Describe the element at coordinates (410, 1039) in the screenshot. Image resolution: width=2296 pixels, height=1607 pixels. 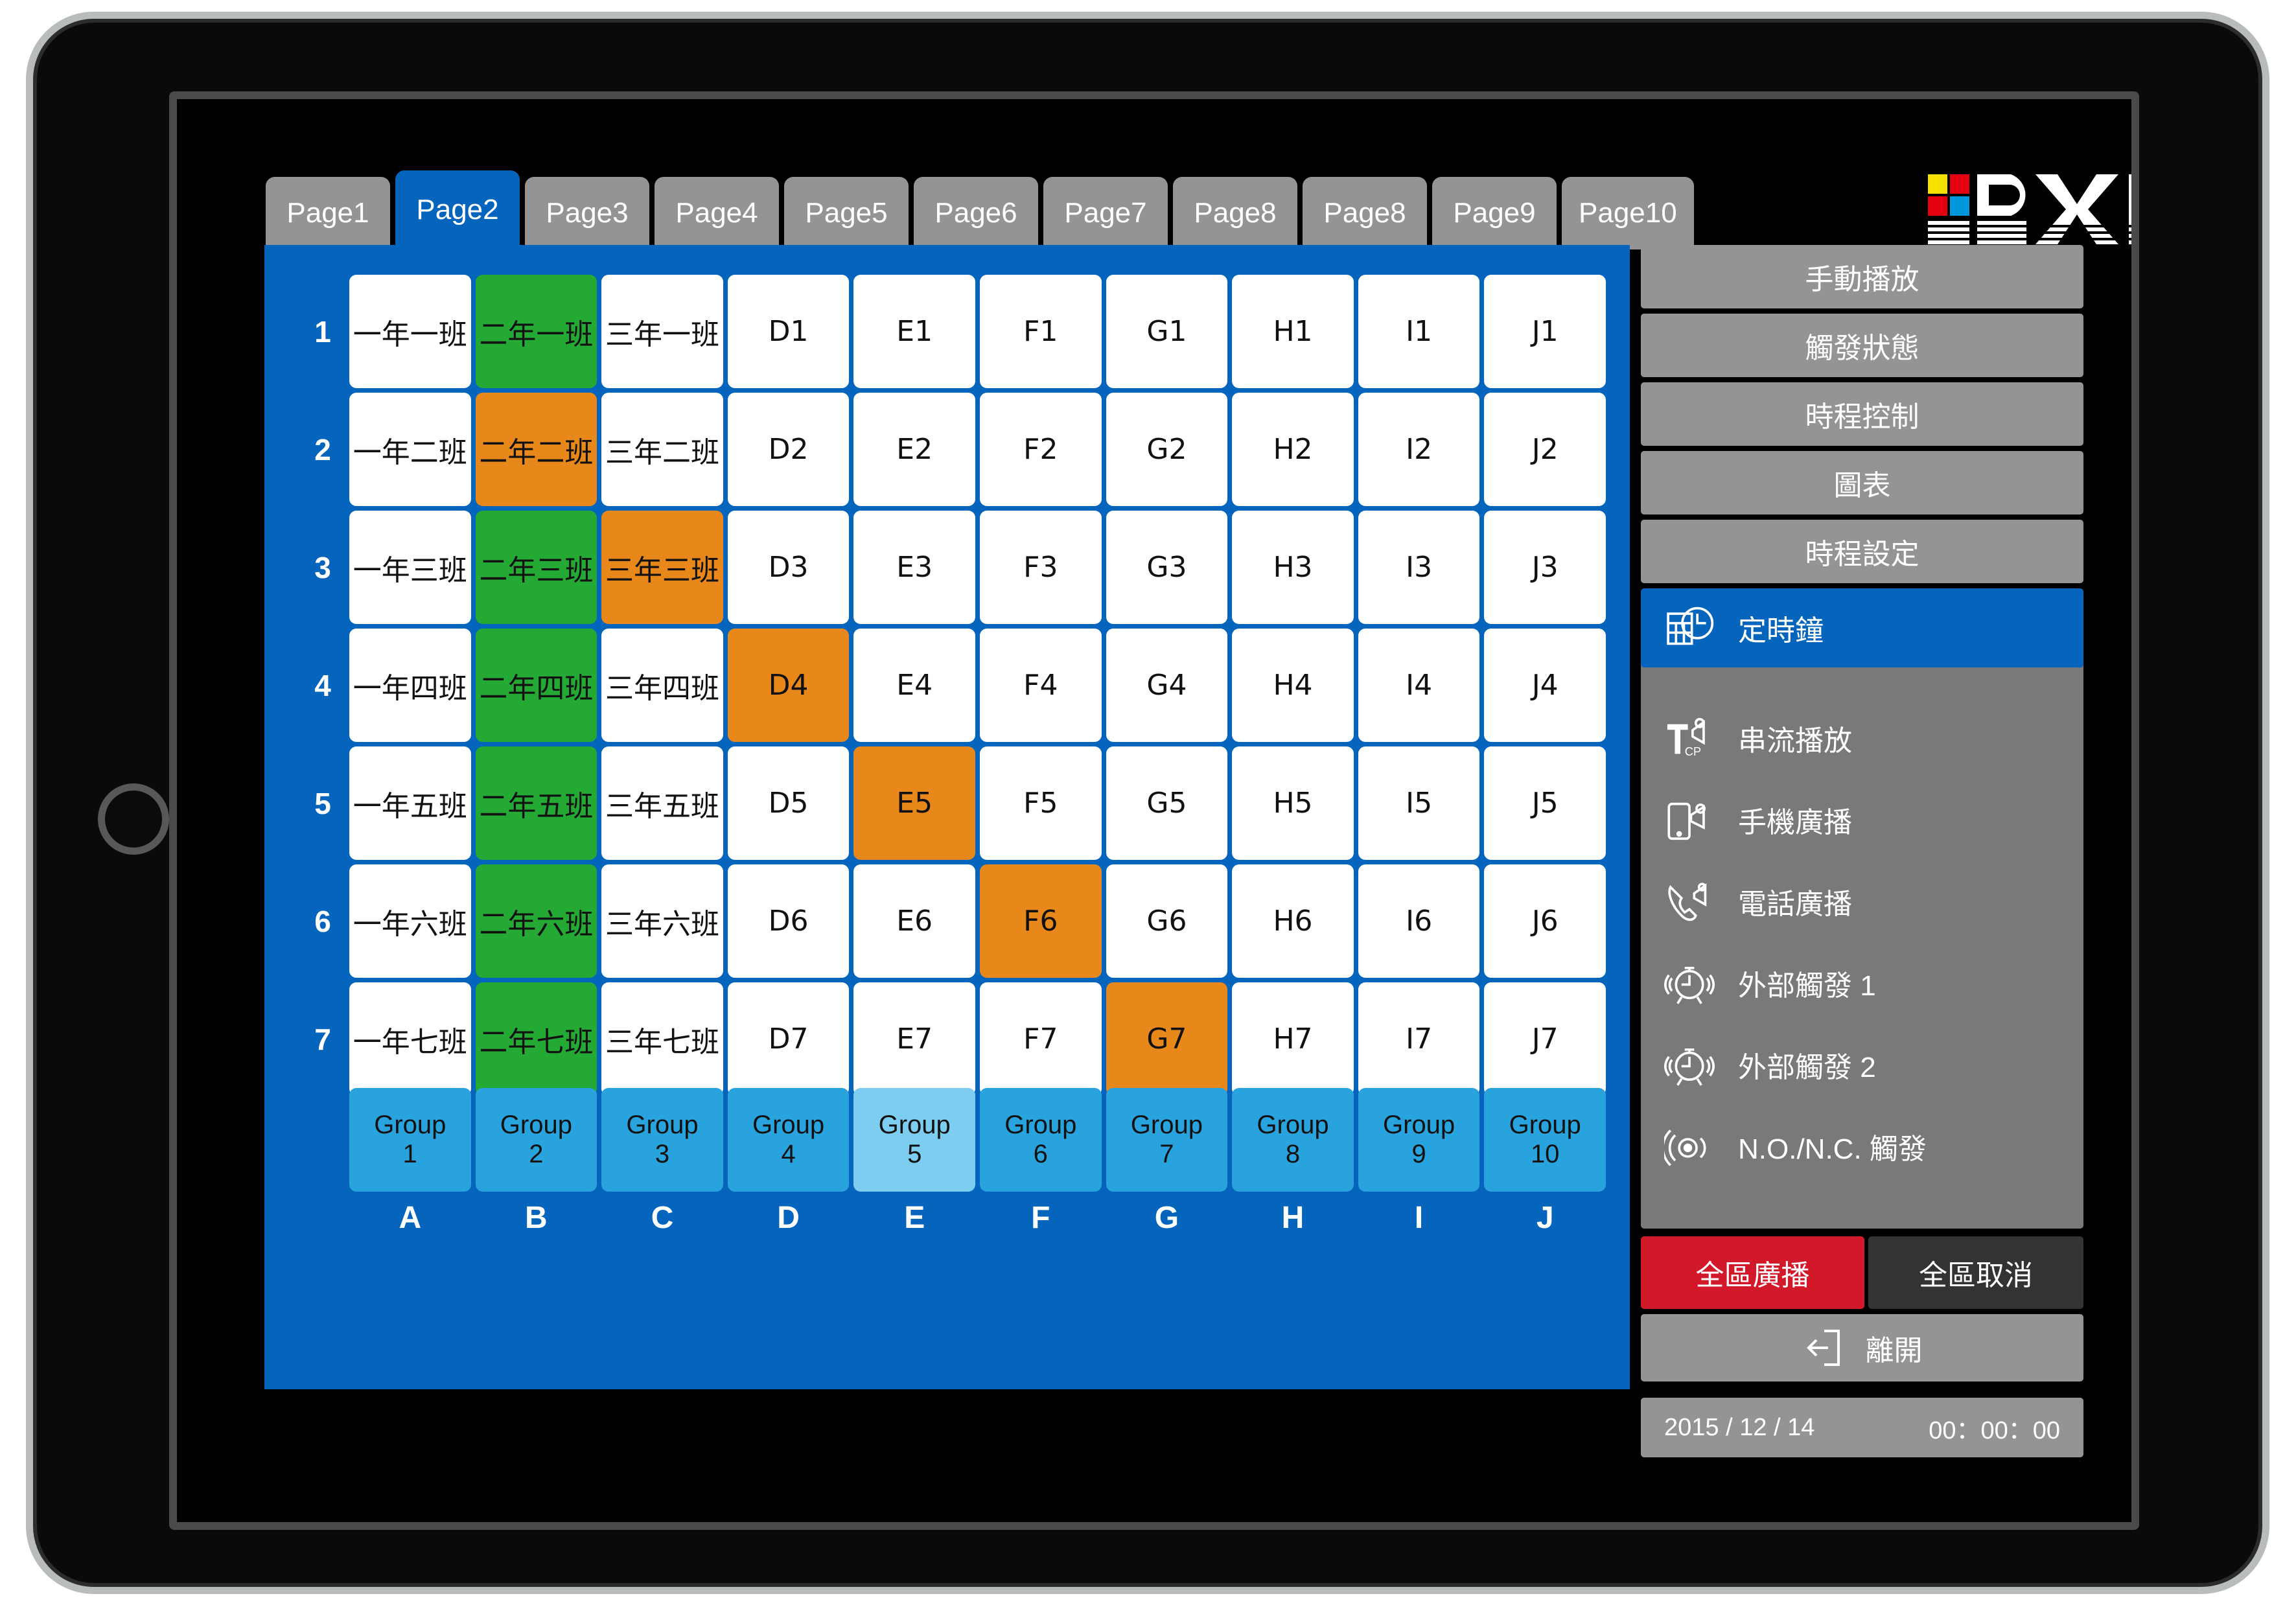
I see `zone-cell: 一年七班` at that location.